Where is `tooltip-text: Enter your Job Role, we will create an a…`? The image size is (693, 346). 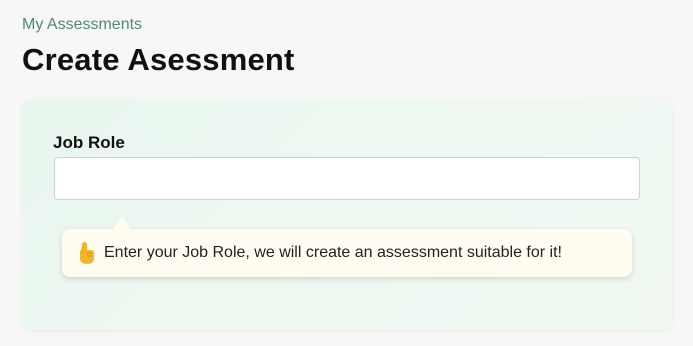 tooltip-text: Enter your Job Role, we will create an a… is located at coordinates (333, 252).